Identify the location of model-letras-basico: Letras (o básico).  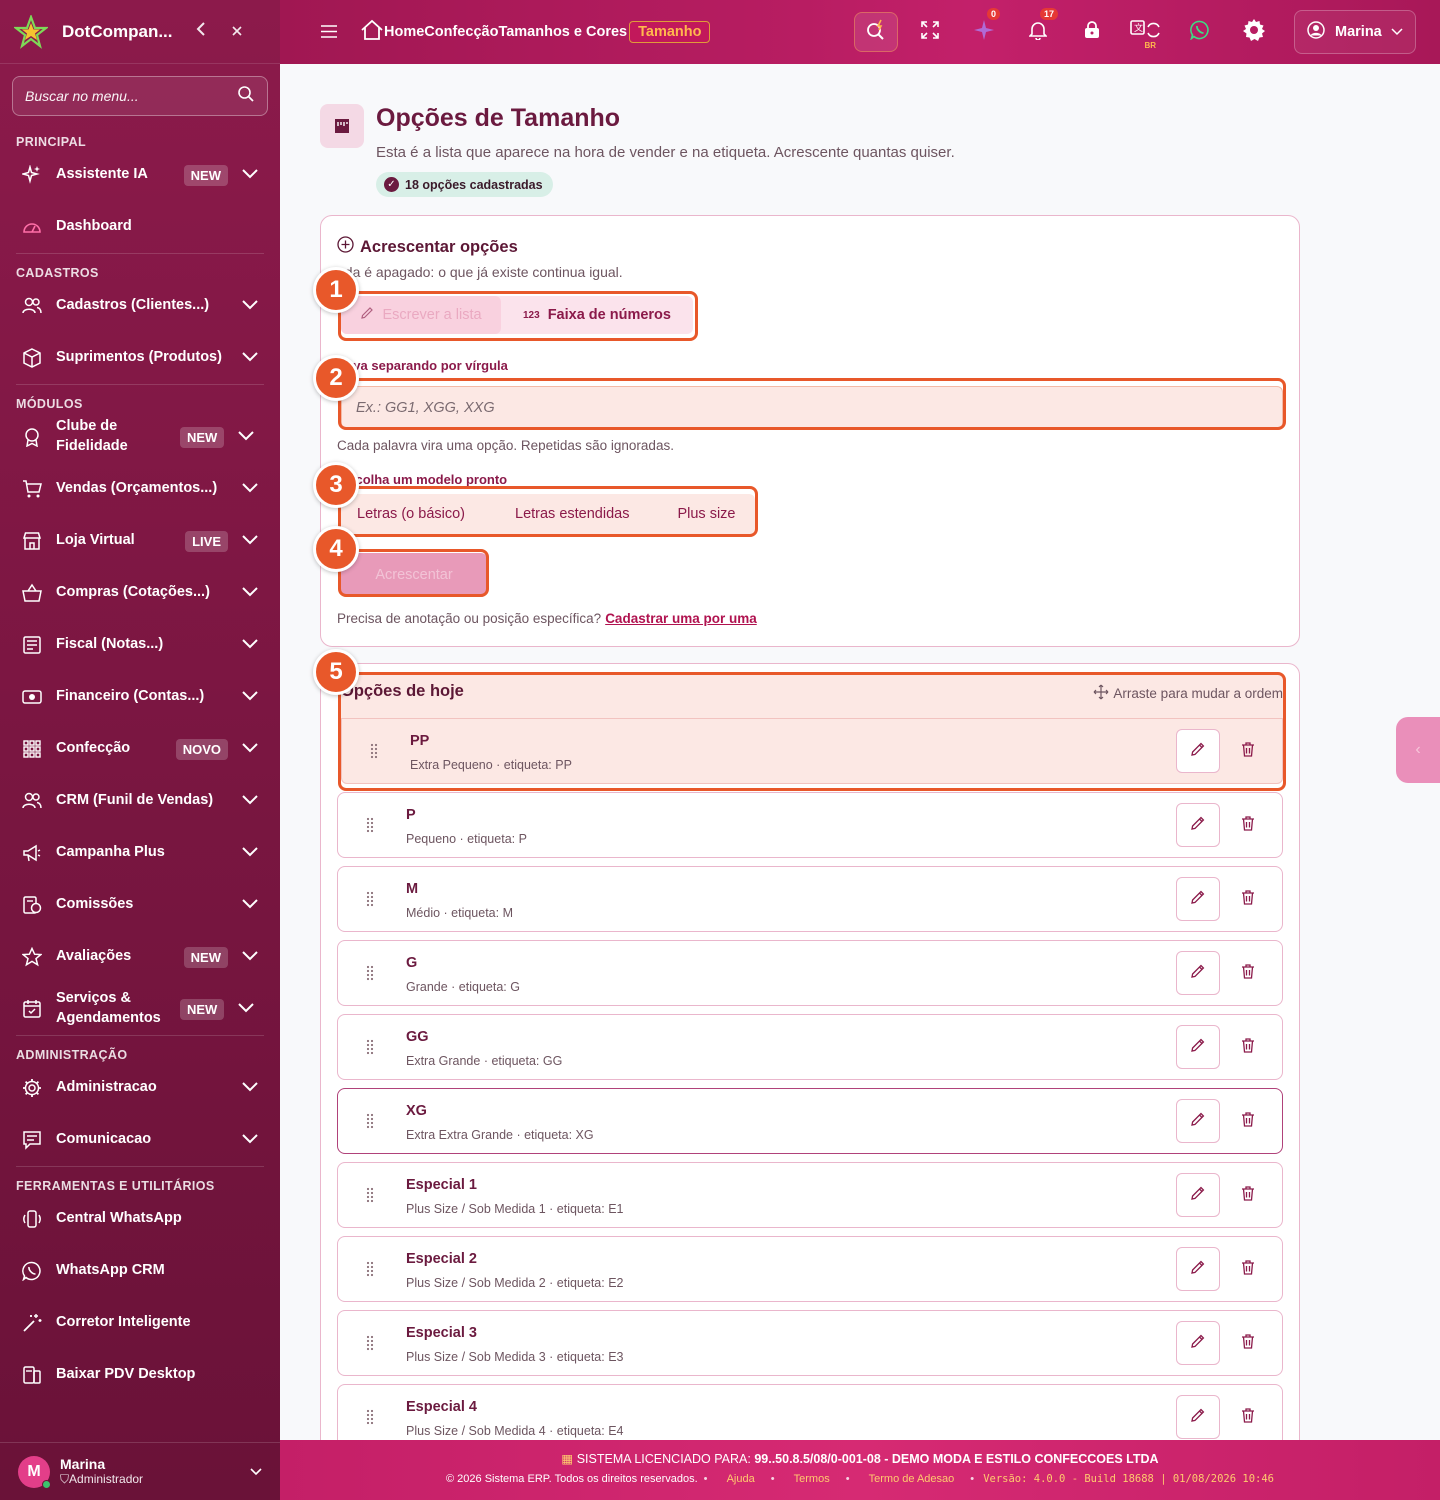
(420, 514).